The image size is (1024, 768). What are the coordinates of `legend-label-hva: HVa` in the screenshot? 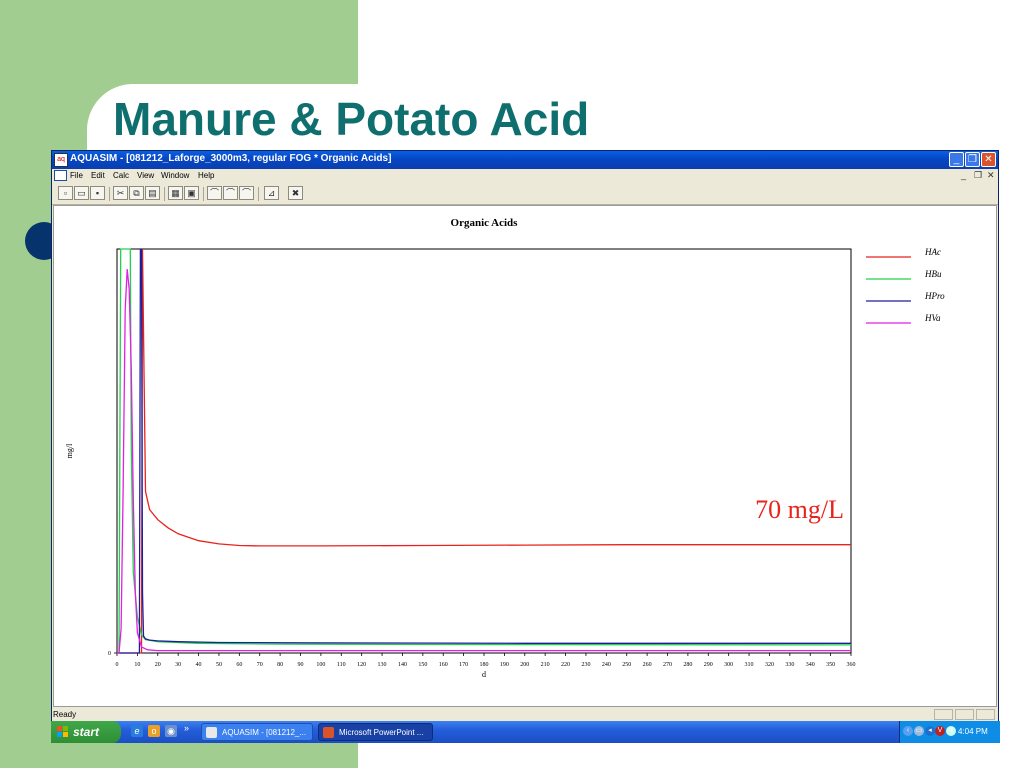 It's located at (932, 318).